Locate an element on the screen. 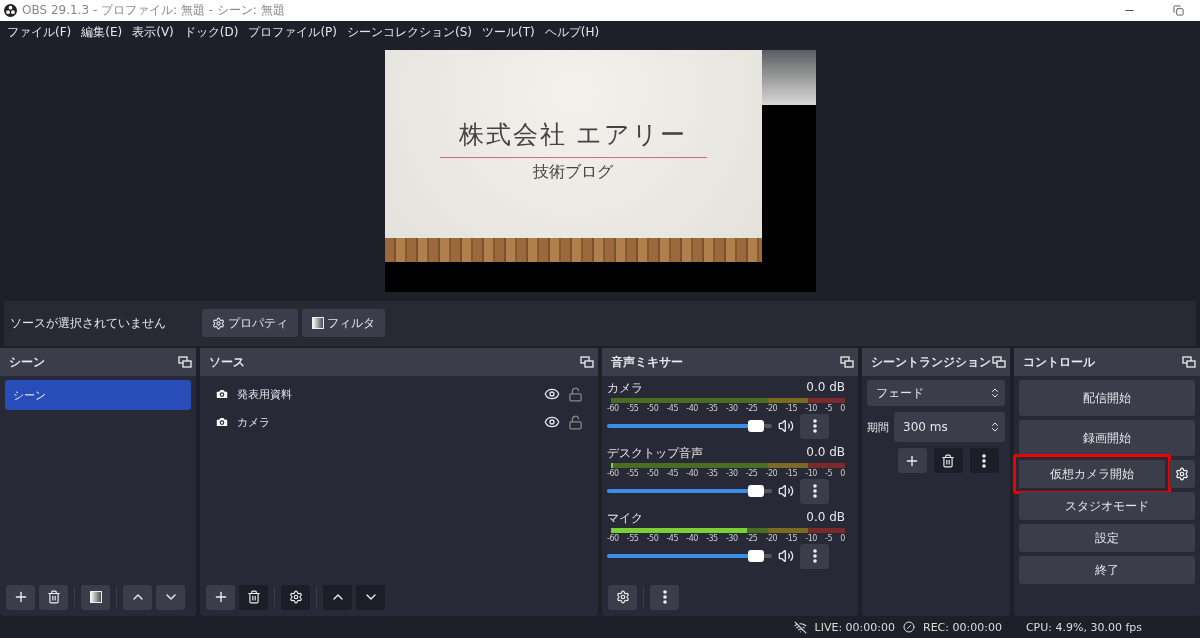  menu-item: ツール(T) is located at coordinates (508, 32).